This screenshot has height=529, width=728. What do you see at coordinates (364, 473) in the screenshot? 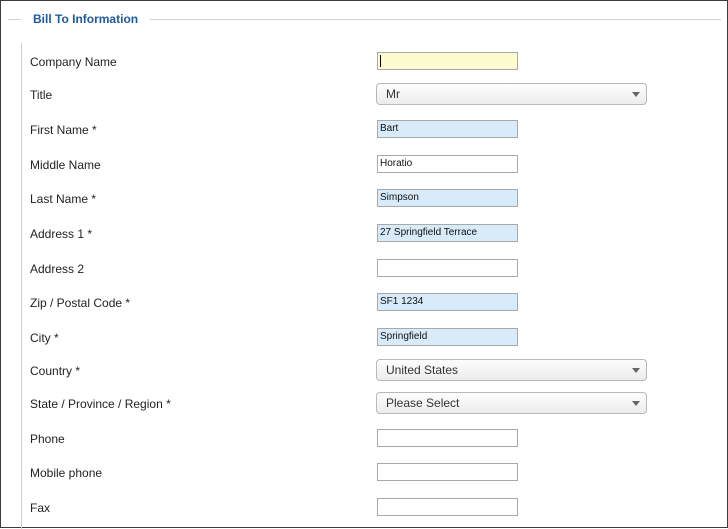
I see `form-row-mobile-phone: Mobile phone` at bounding box center [364, 473].